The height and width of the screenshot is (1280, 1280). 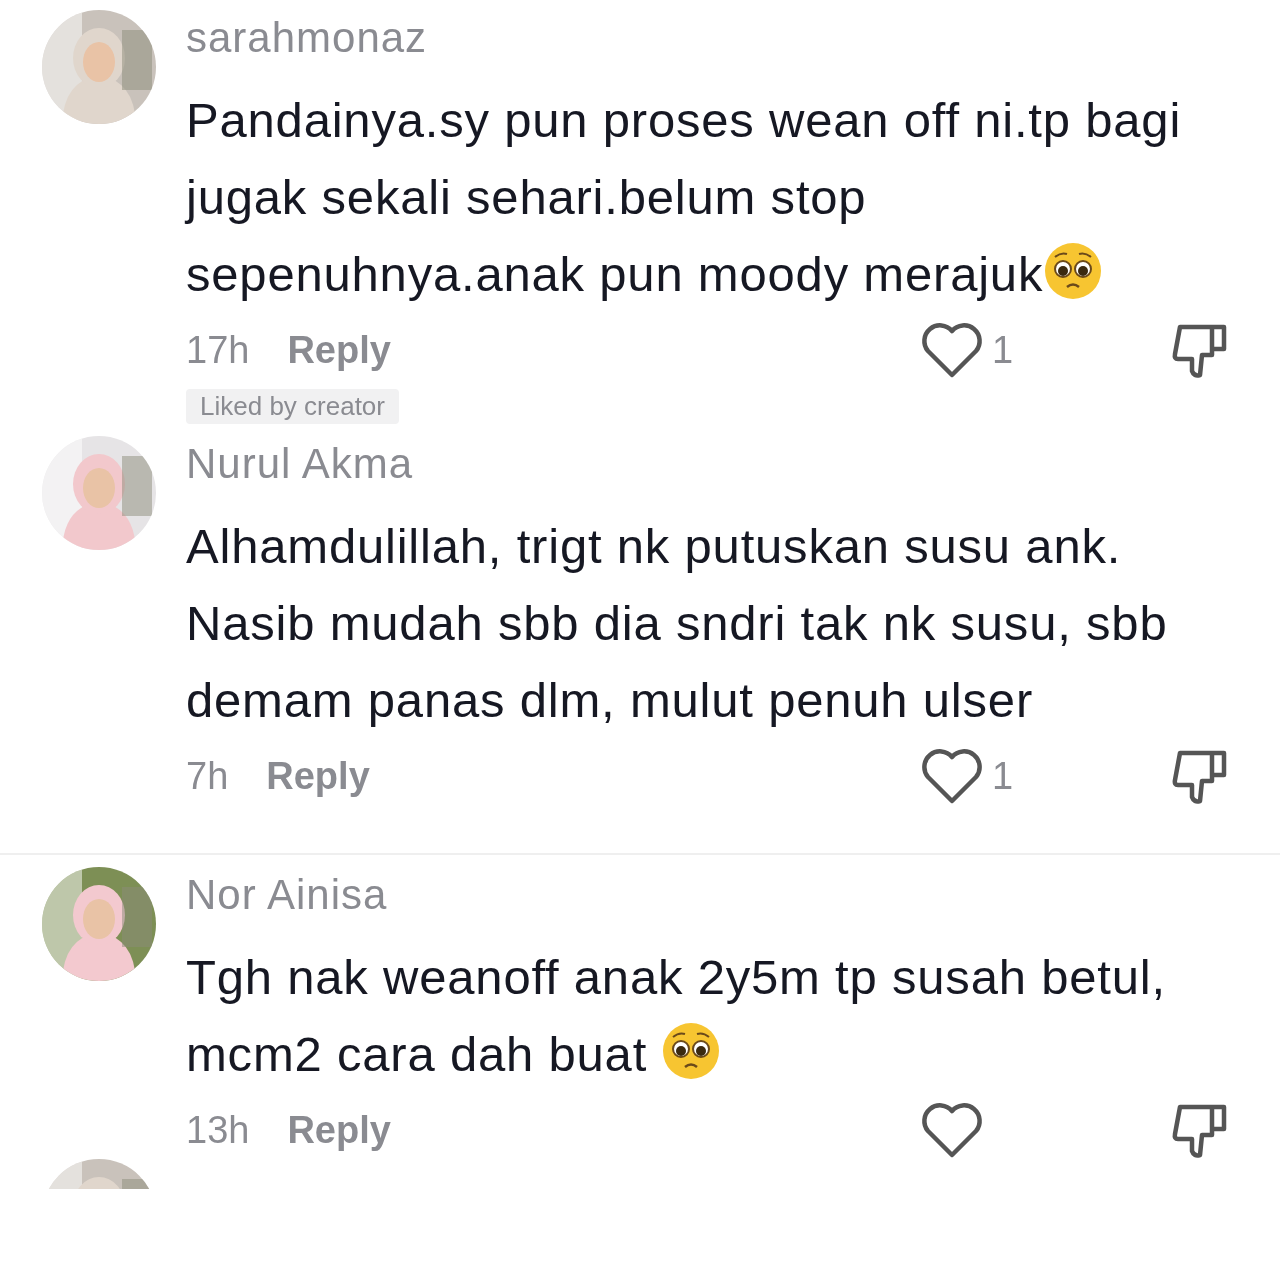 What do you see at coordinates (292, 406) in the screenshot?
I see `liked-by-creator-label: Liked by creator` at bounding box center [292, 406].